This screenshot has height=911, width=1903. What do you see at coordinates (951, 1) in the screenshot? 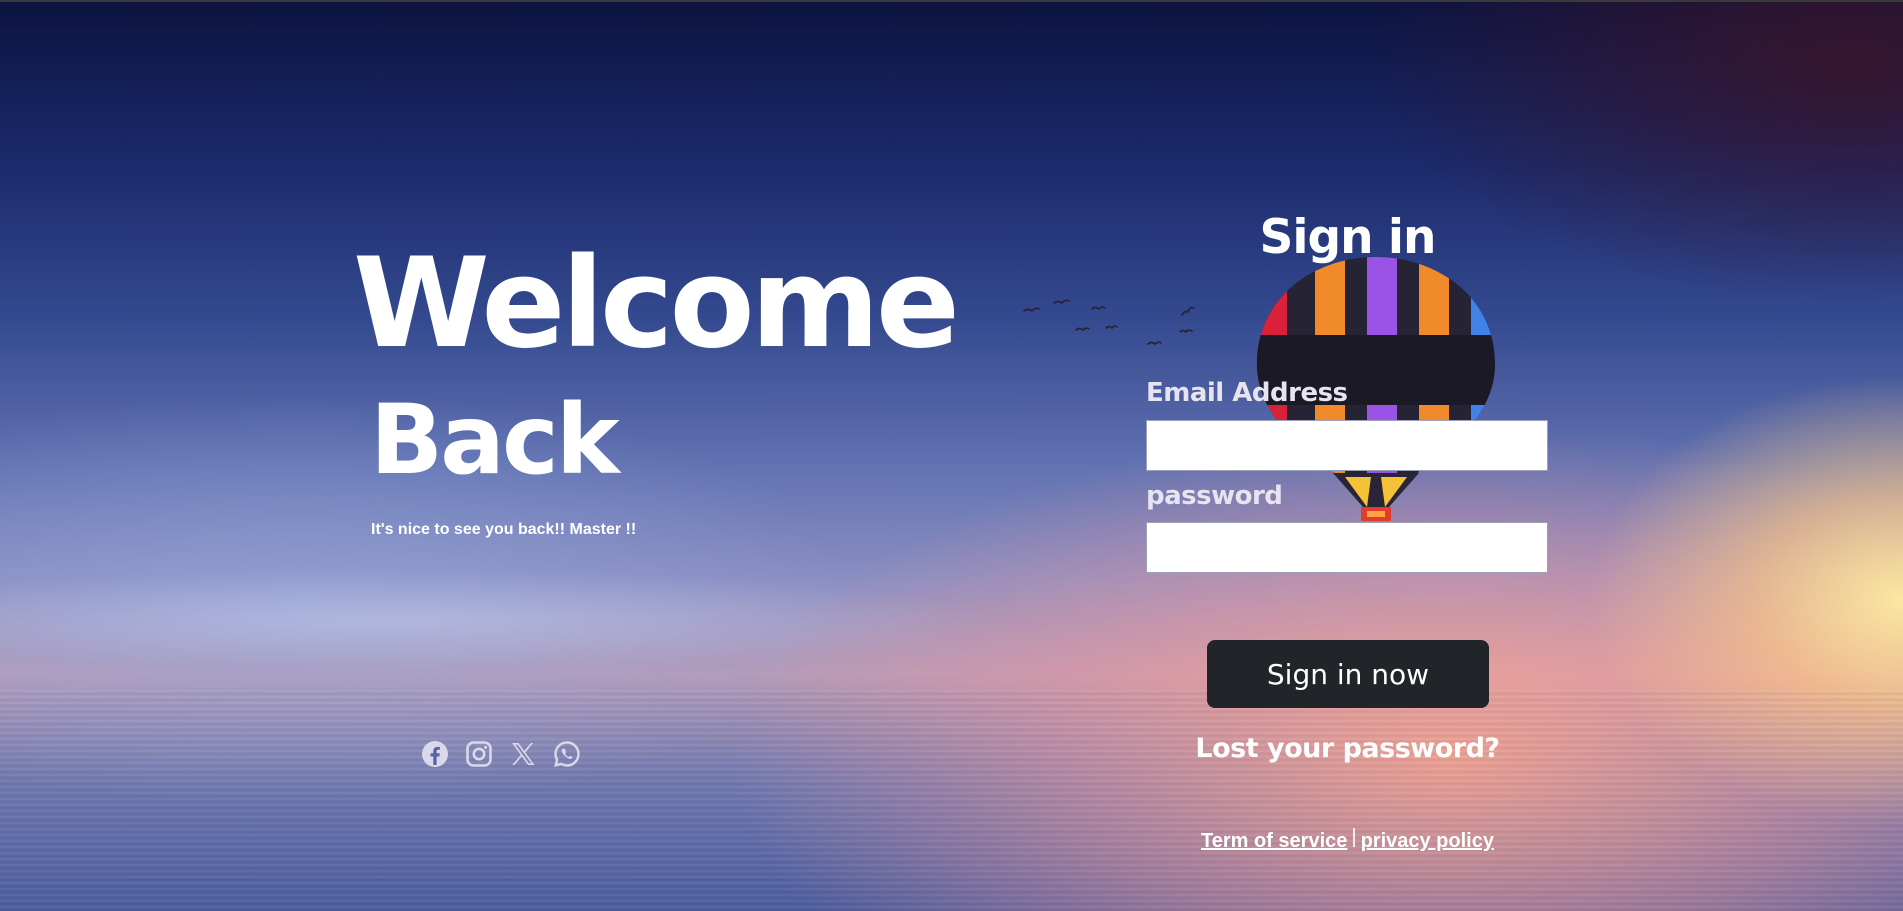
I see `window-top-border` at bounding box center [951, 1].